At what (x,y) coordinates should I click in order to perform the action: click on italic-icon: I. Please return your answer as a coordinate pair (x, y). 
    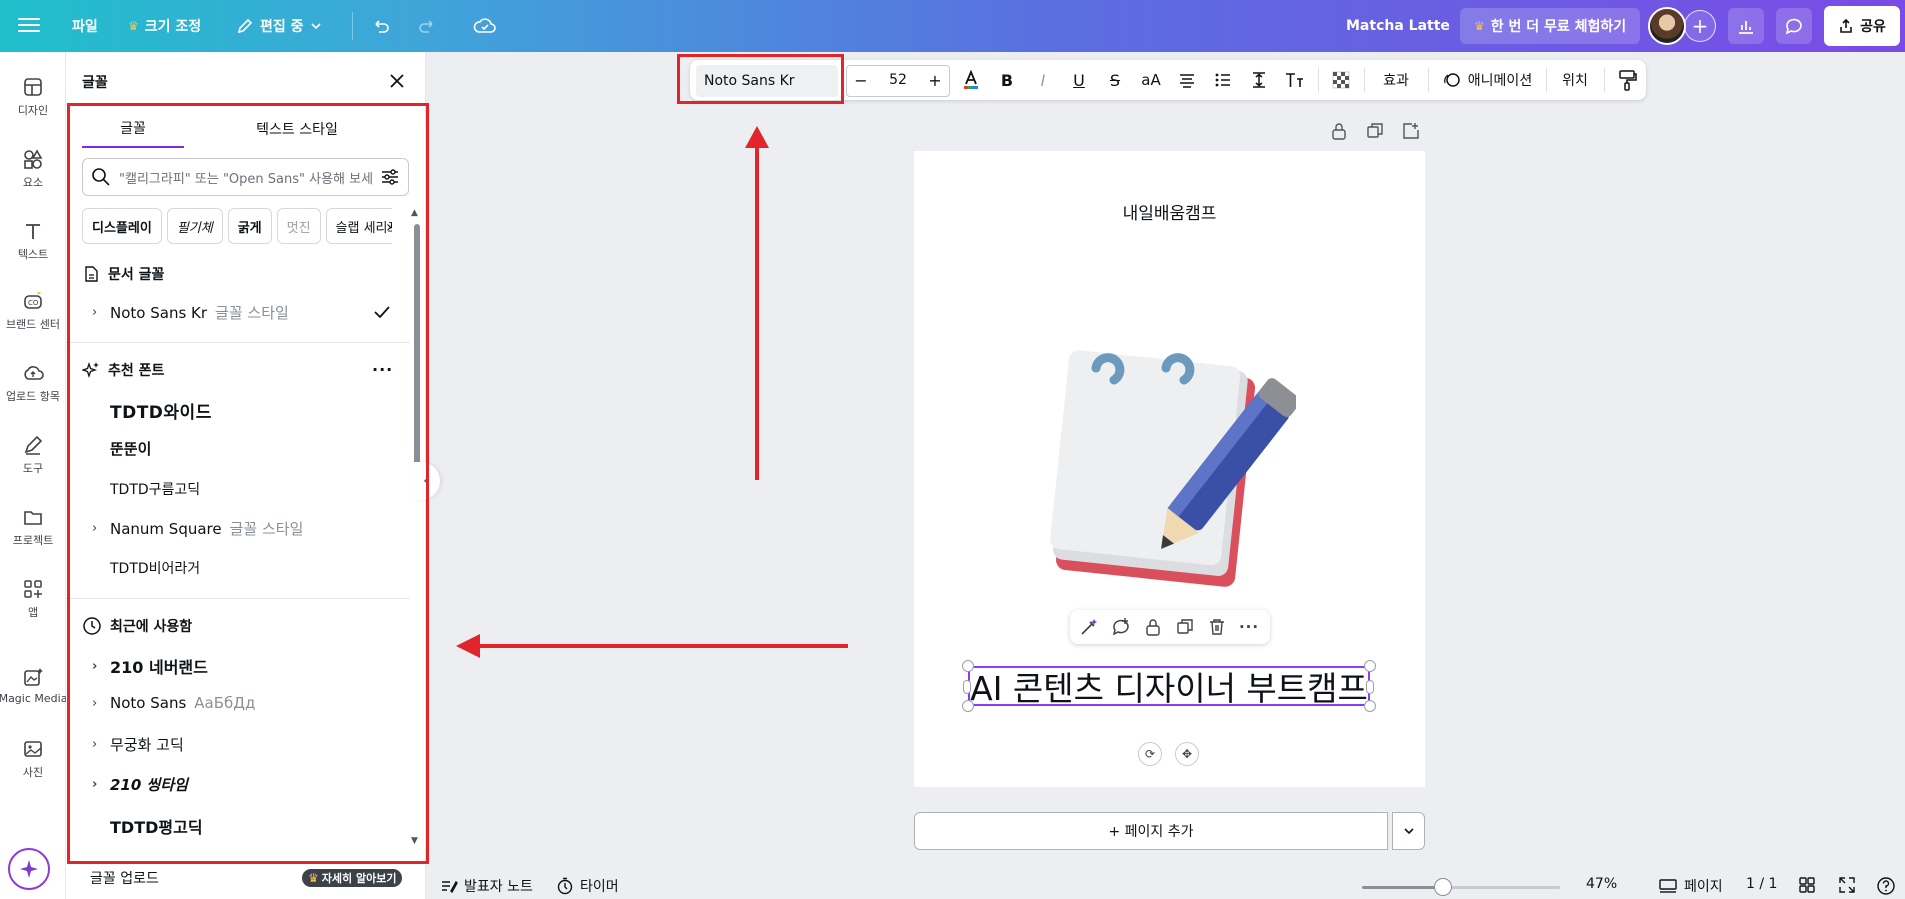
    Looking at the image, I should click on (1043, 80).